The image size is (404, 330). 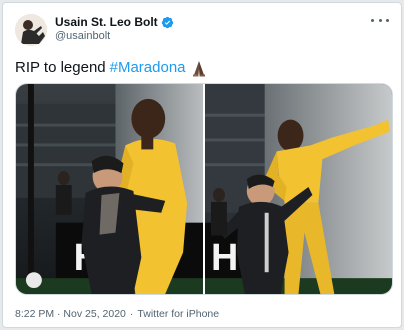 I want to click on tweet-timestamp: 8:22 PM · Nov 25, 2020, so click(x=70, y=314).